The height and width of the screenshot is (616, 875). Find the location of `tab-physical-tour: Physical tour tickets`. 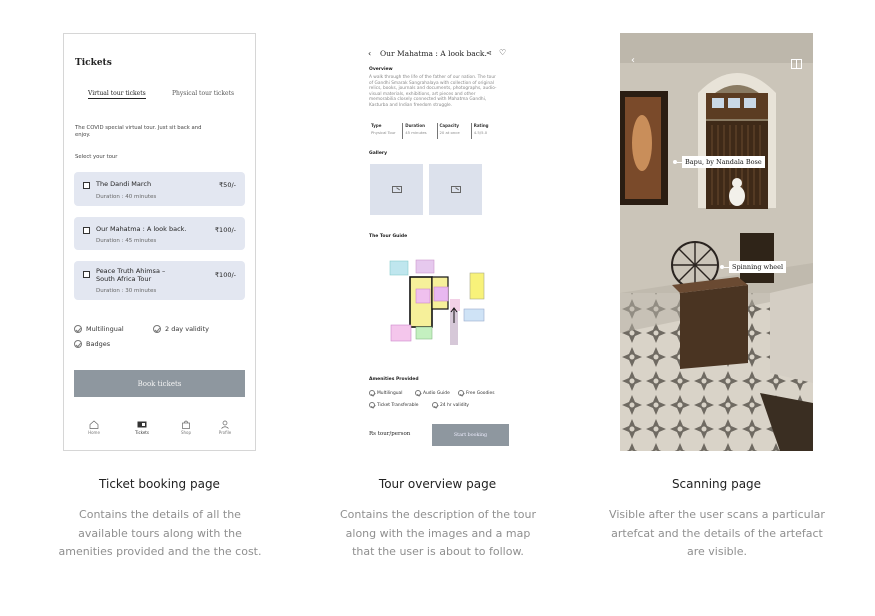

tab-physical-tour: Physical tour tickets is located at coordinates (203, 93).